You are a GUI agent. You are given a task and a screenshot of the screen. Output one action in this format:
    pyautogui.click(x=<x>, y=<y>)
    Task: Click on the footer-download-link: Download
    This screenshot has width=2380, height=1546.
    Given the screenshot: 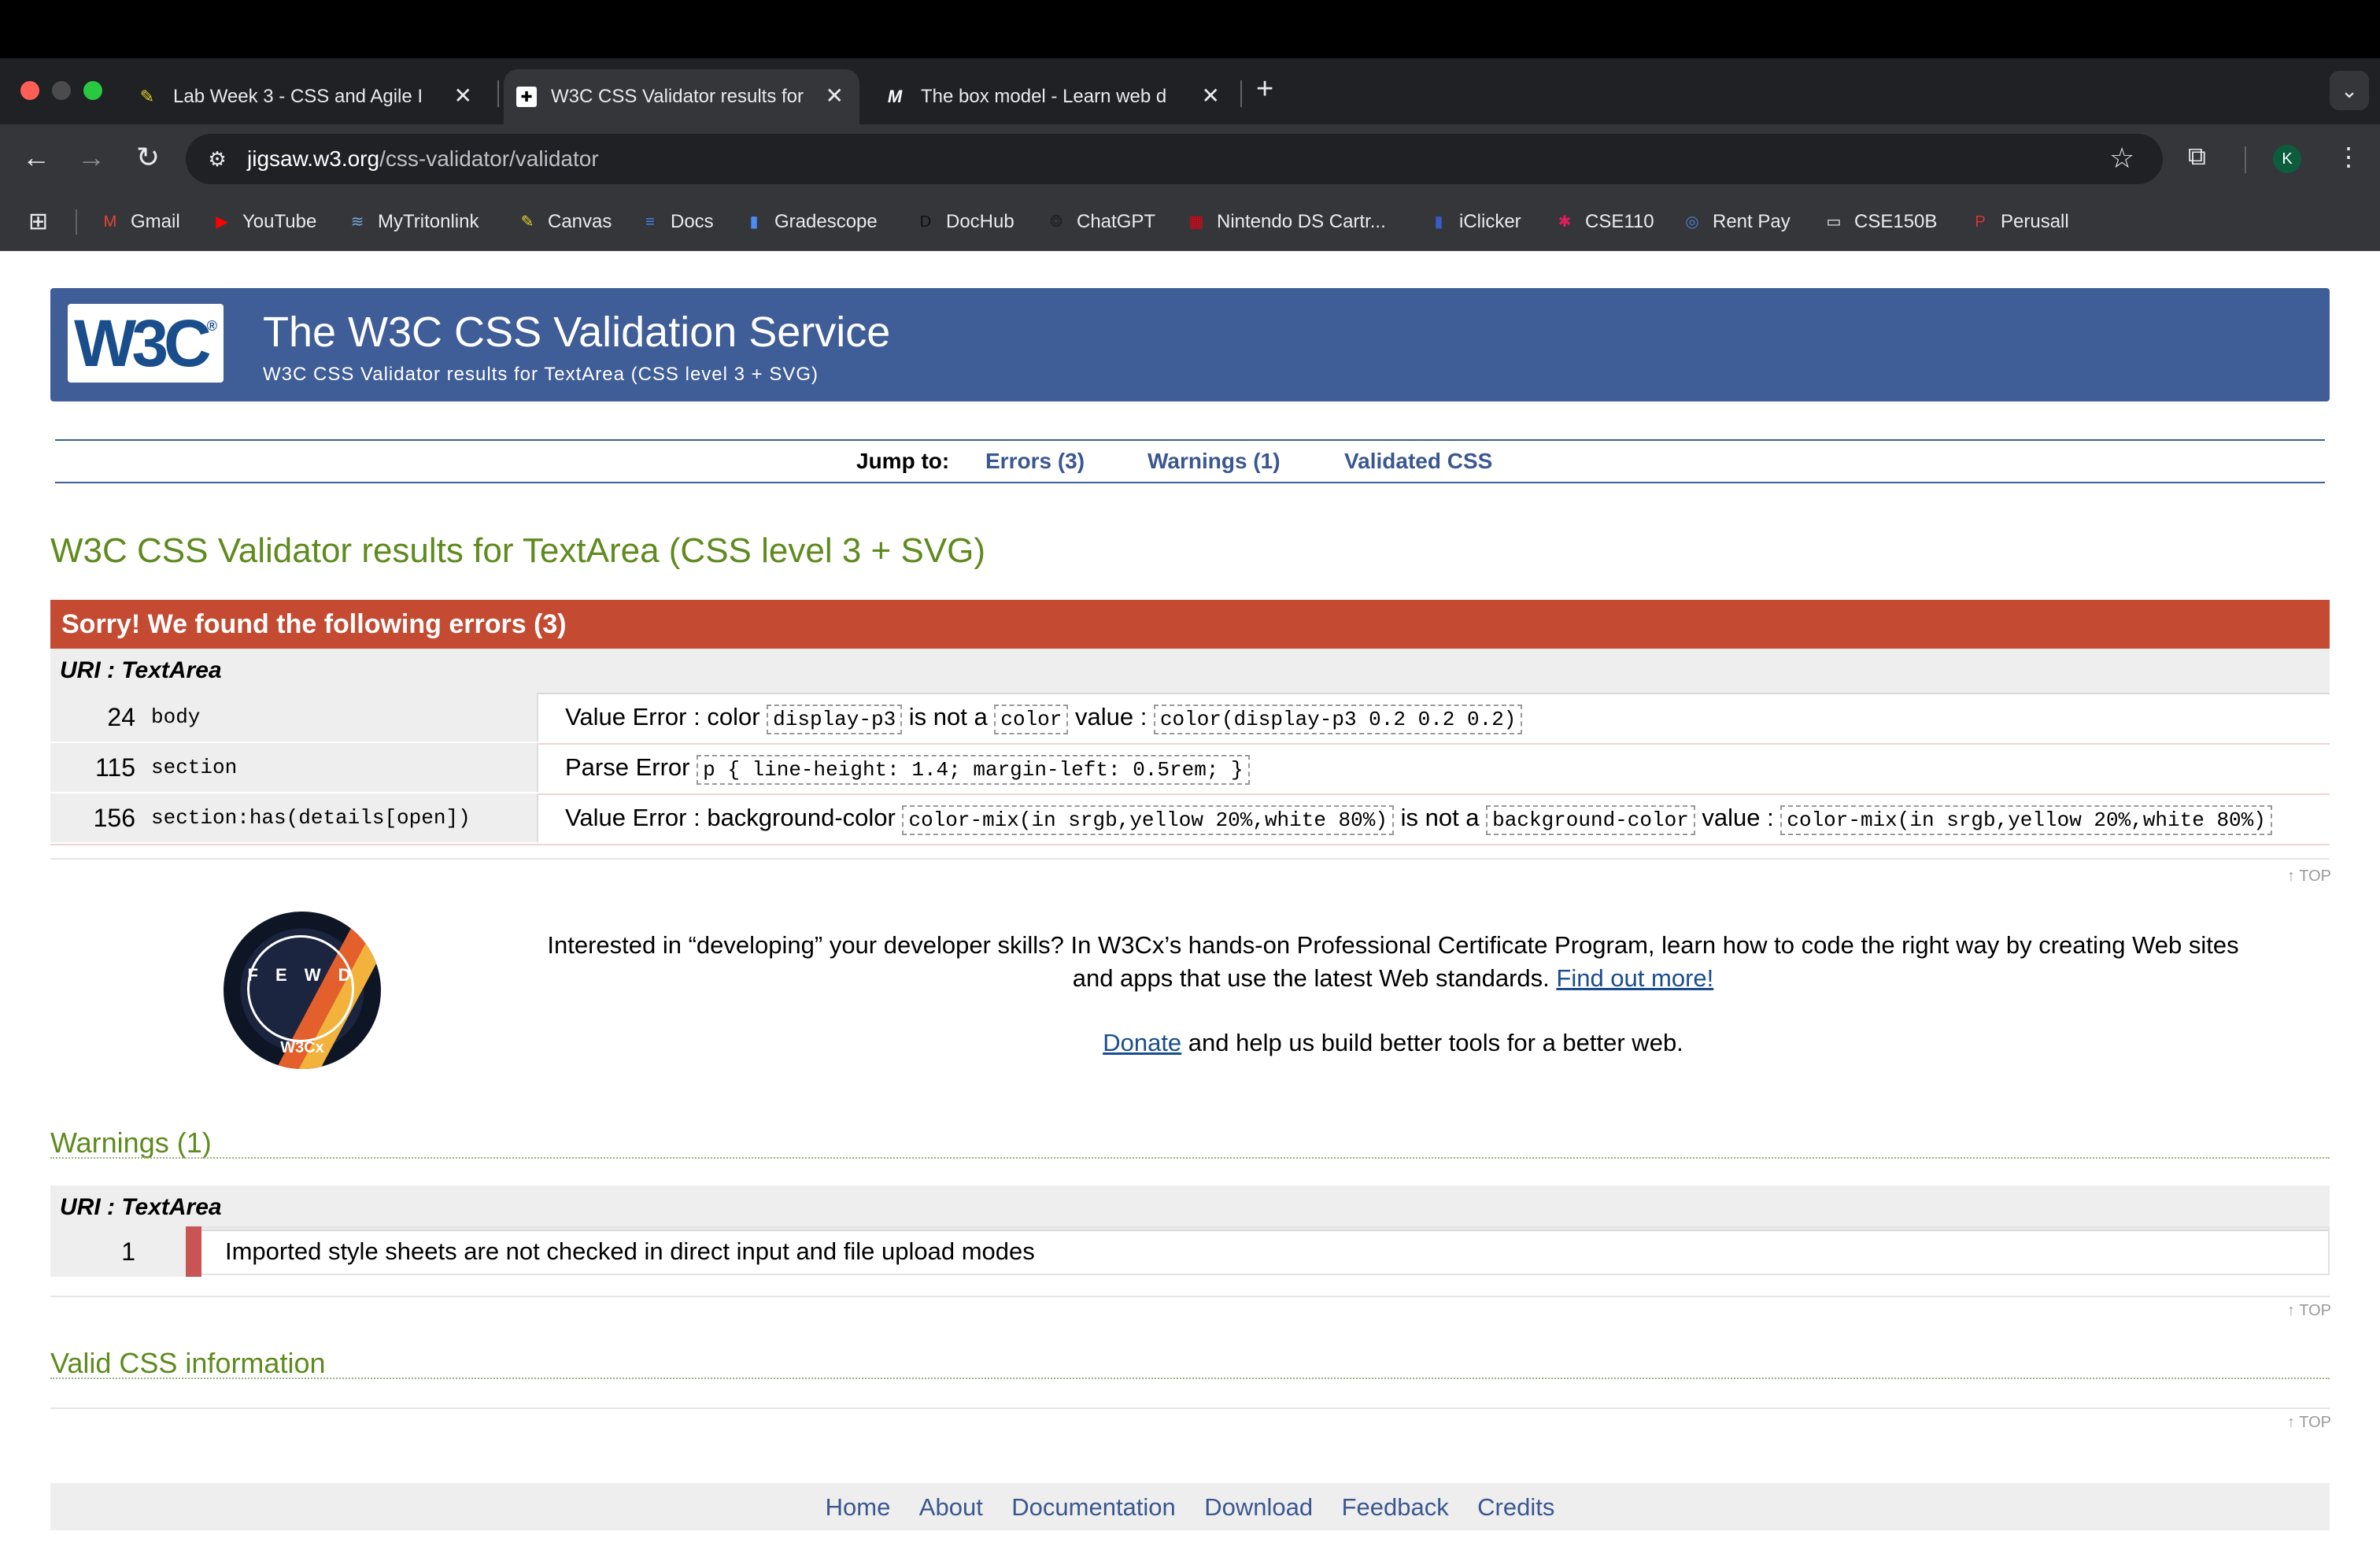 What is the action you would take?
    pyautogui.click(x=1258, y=1507)
    